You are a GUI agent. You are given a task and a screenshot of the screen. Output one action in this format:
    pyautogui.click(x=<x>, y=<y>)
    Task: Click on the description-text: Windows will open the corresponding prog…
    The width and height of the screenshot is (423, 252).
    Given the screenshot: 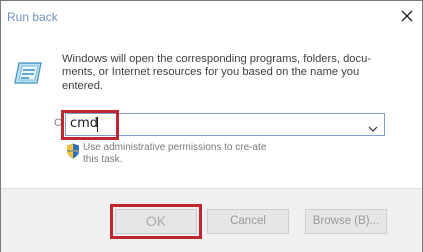 What is the action you would take?
    pyautogui.click(x=217, y=72)
    